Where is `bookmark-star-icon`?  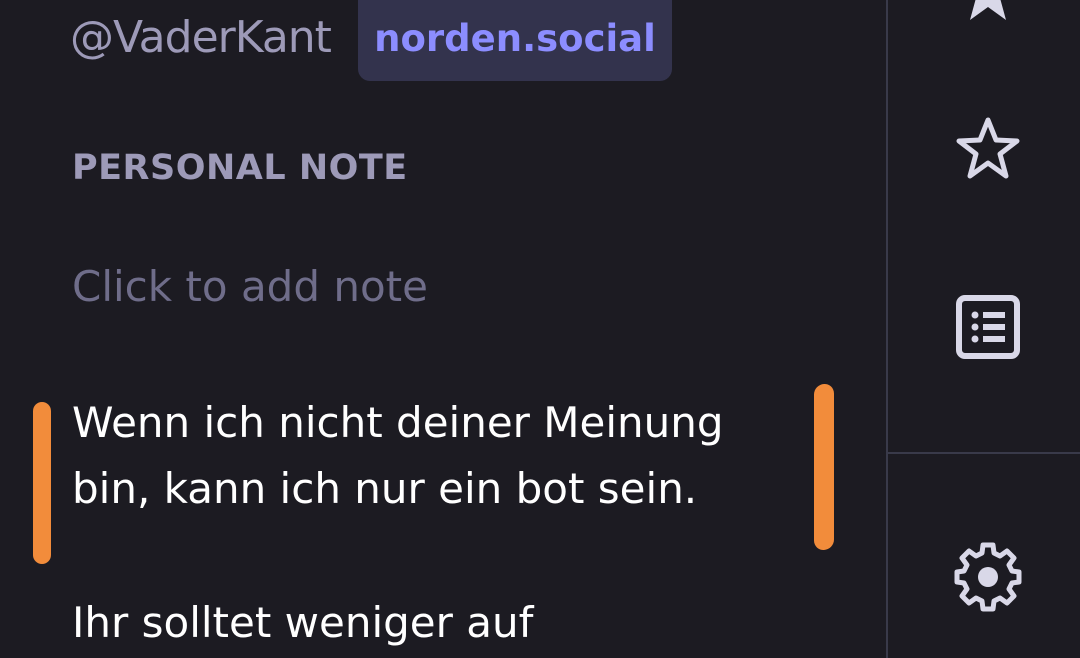
bookmark-star-icon is located at coordinates (988, 14).